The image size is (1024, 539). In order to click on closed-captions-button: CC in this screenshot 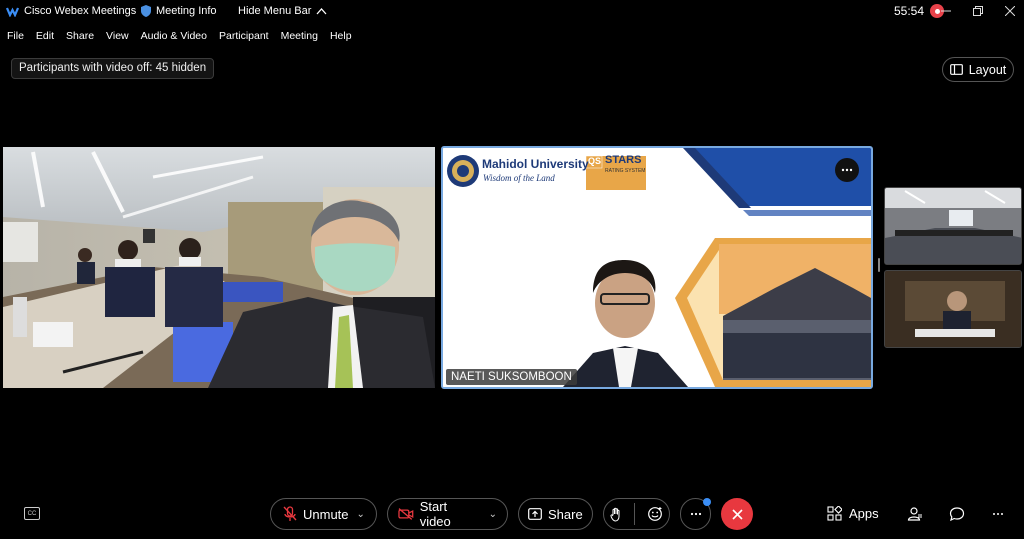, I will do `click(32, 513)`.